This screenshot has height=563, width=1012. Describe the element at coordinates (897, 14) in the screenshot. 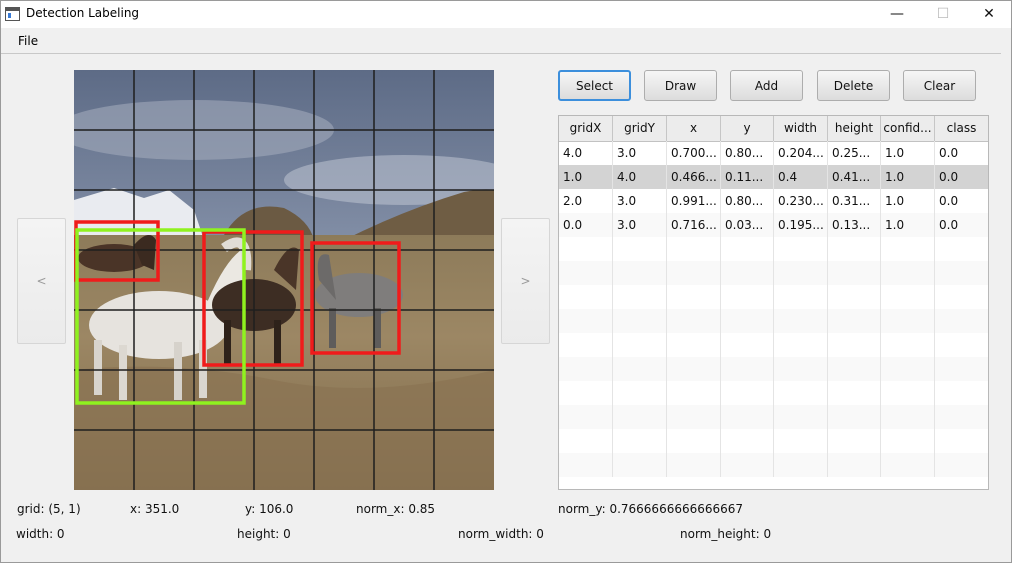

I see `minimize-button: —` at that location.